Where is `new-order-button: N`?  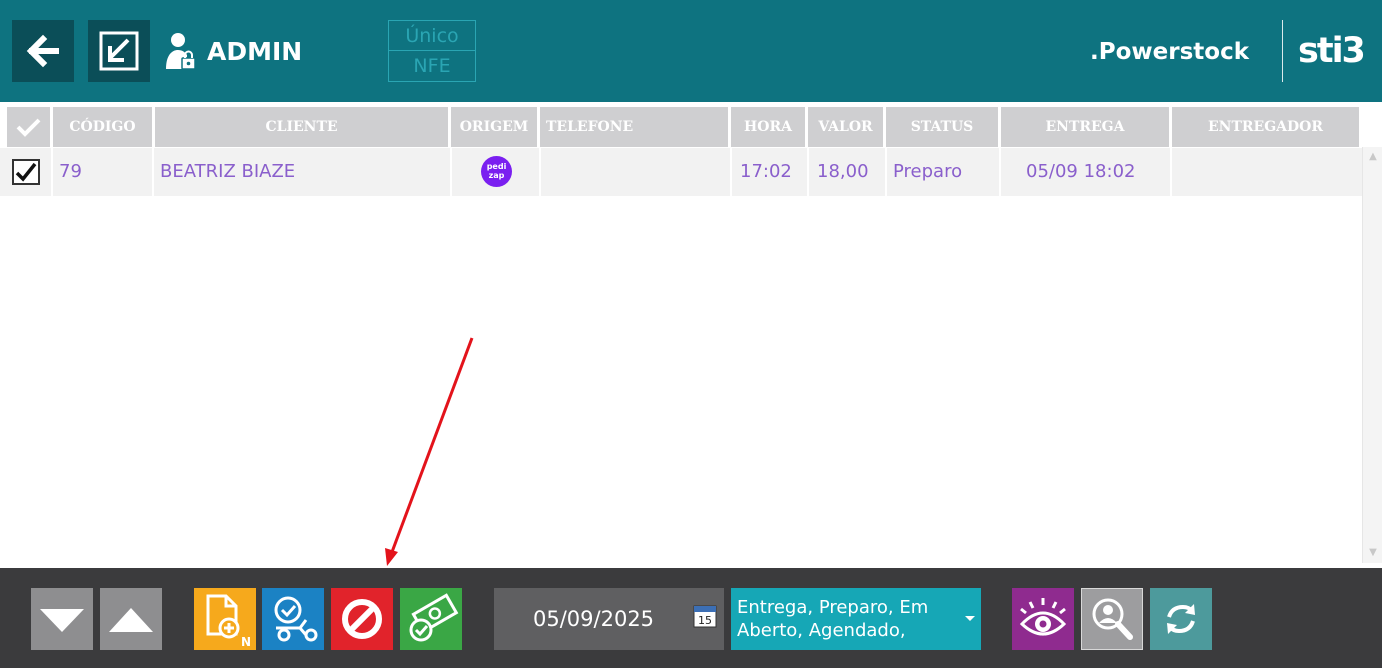 new-order-button: N is located at coordinates (225, 619).